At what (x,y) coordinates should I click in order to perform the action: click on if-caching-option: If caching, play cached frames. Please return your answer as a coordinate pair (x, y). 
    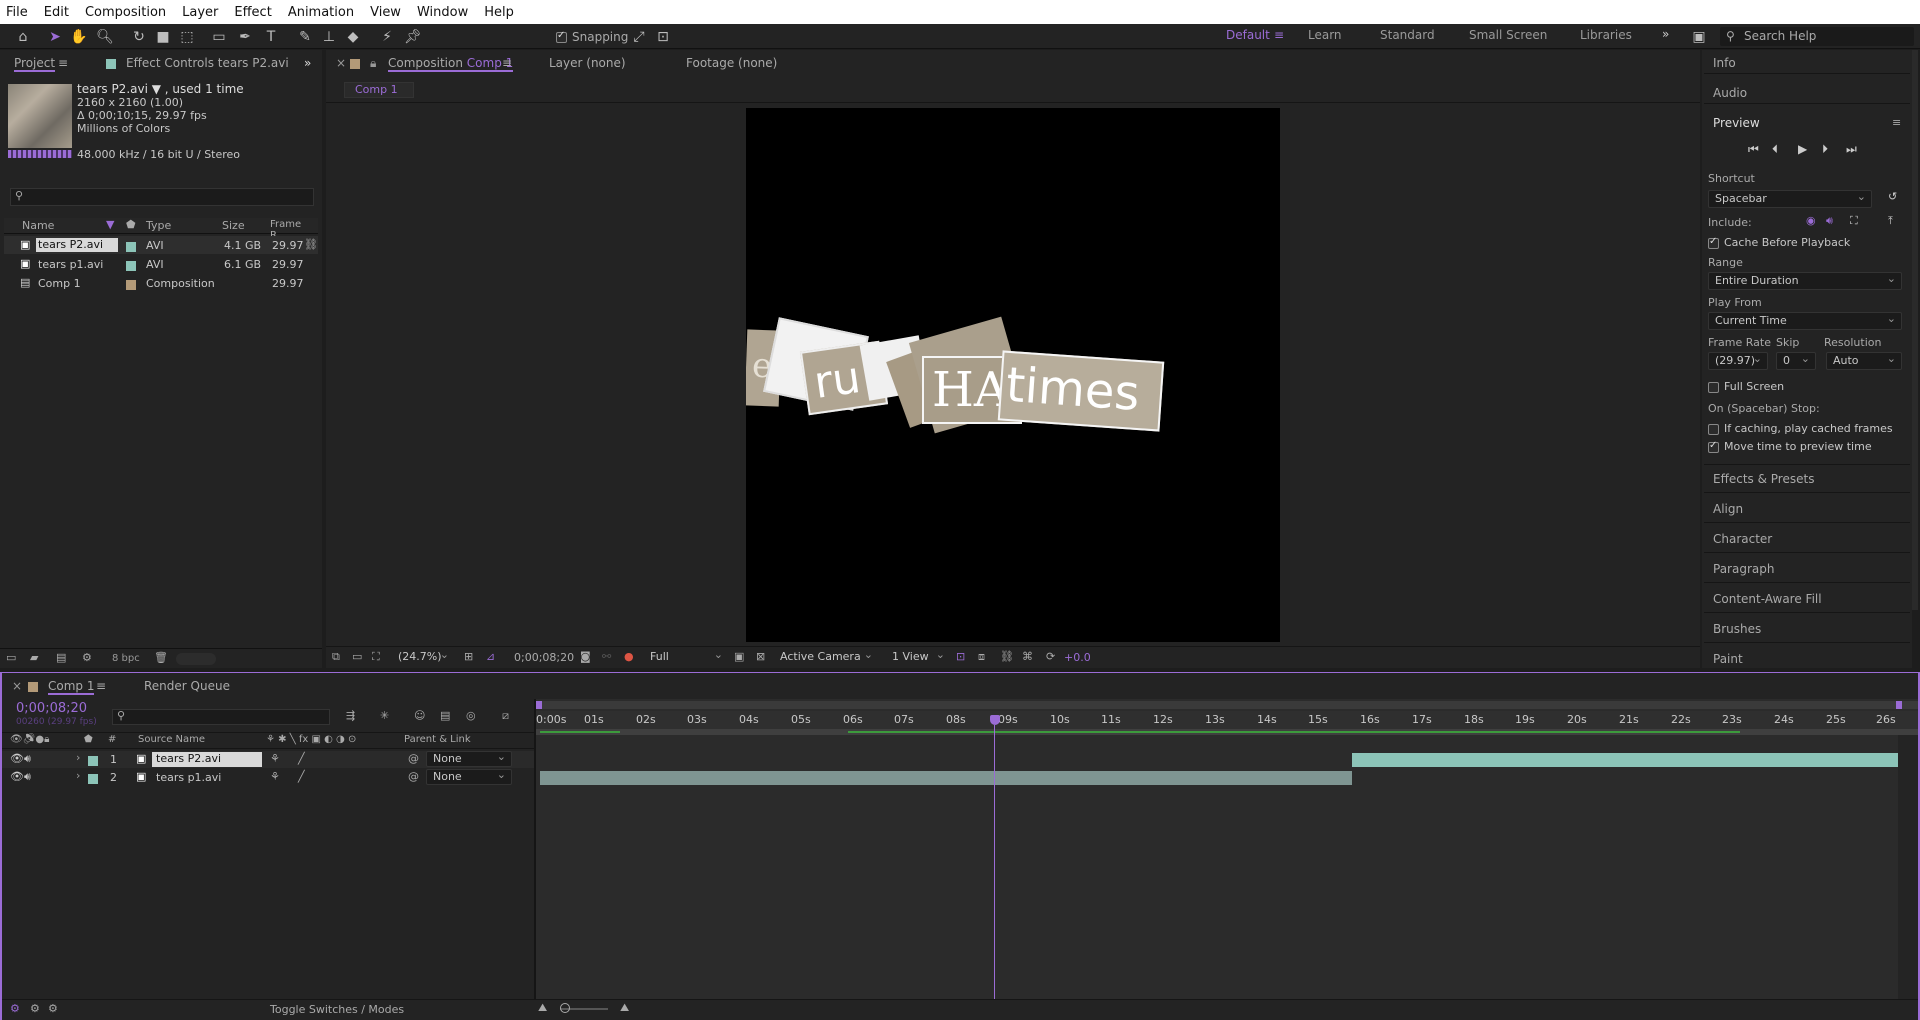
    Looking at the image, I should click on (1800, 431).